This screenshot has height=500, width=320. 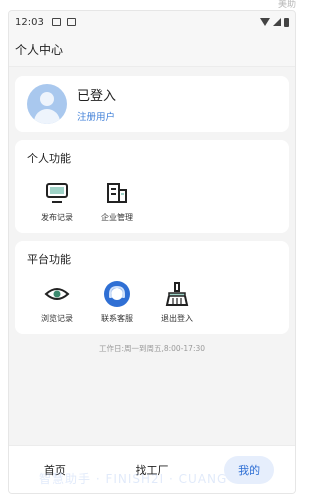 What do you see at coordinates (133, 479) in the screenshot?
I see `watermark: 智慧助手 · FINISH2I · CUANG` at bounding box center [133, 479].